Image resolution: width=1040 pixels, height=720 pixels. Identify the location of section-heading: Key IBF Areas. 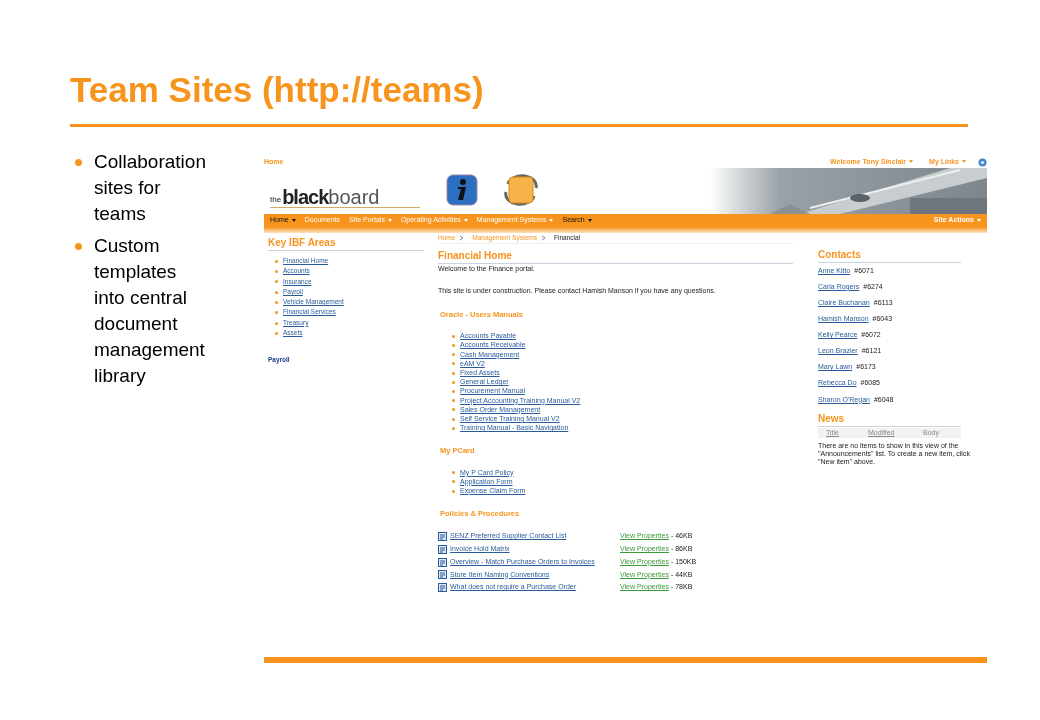
(346, 243).